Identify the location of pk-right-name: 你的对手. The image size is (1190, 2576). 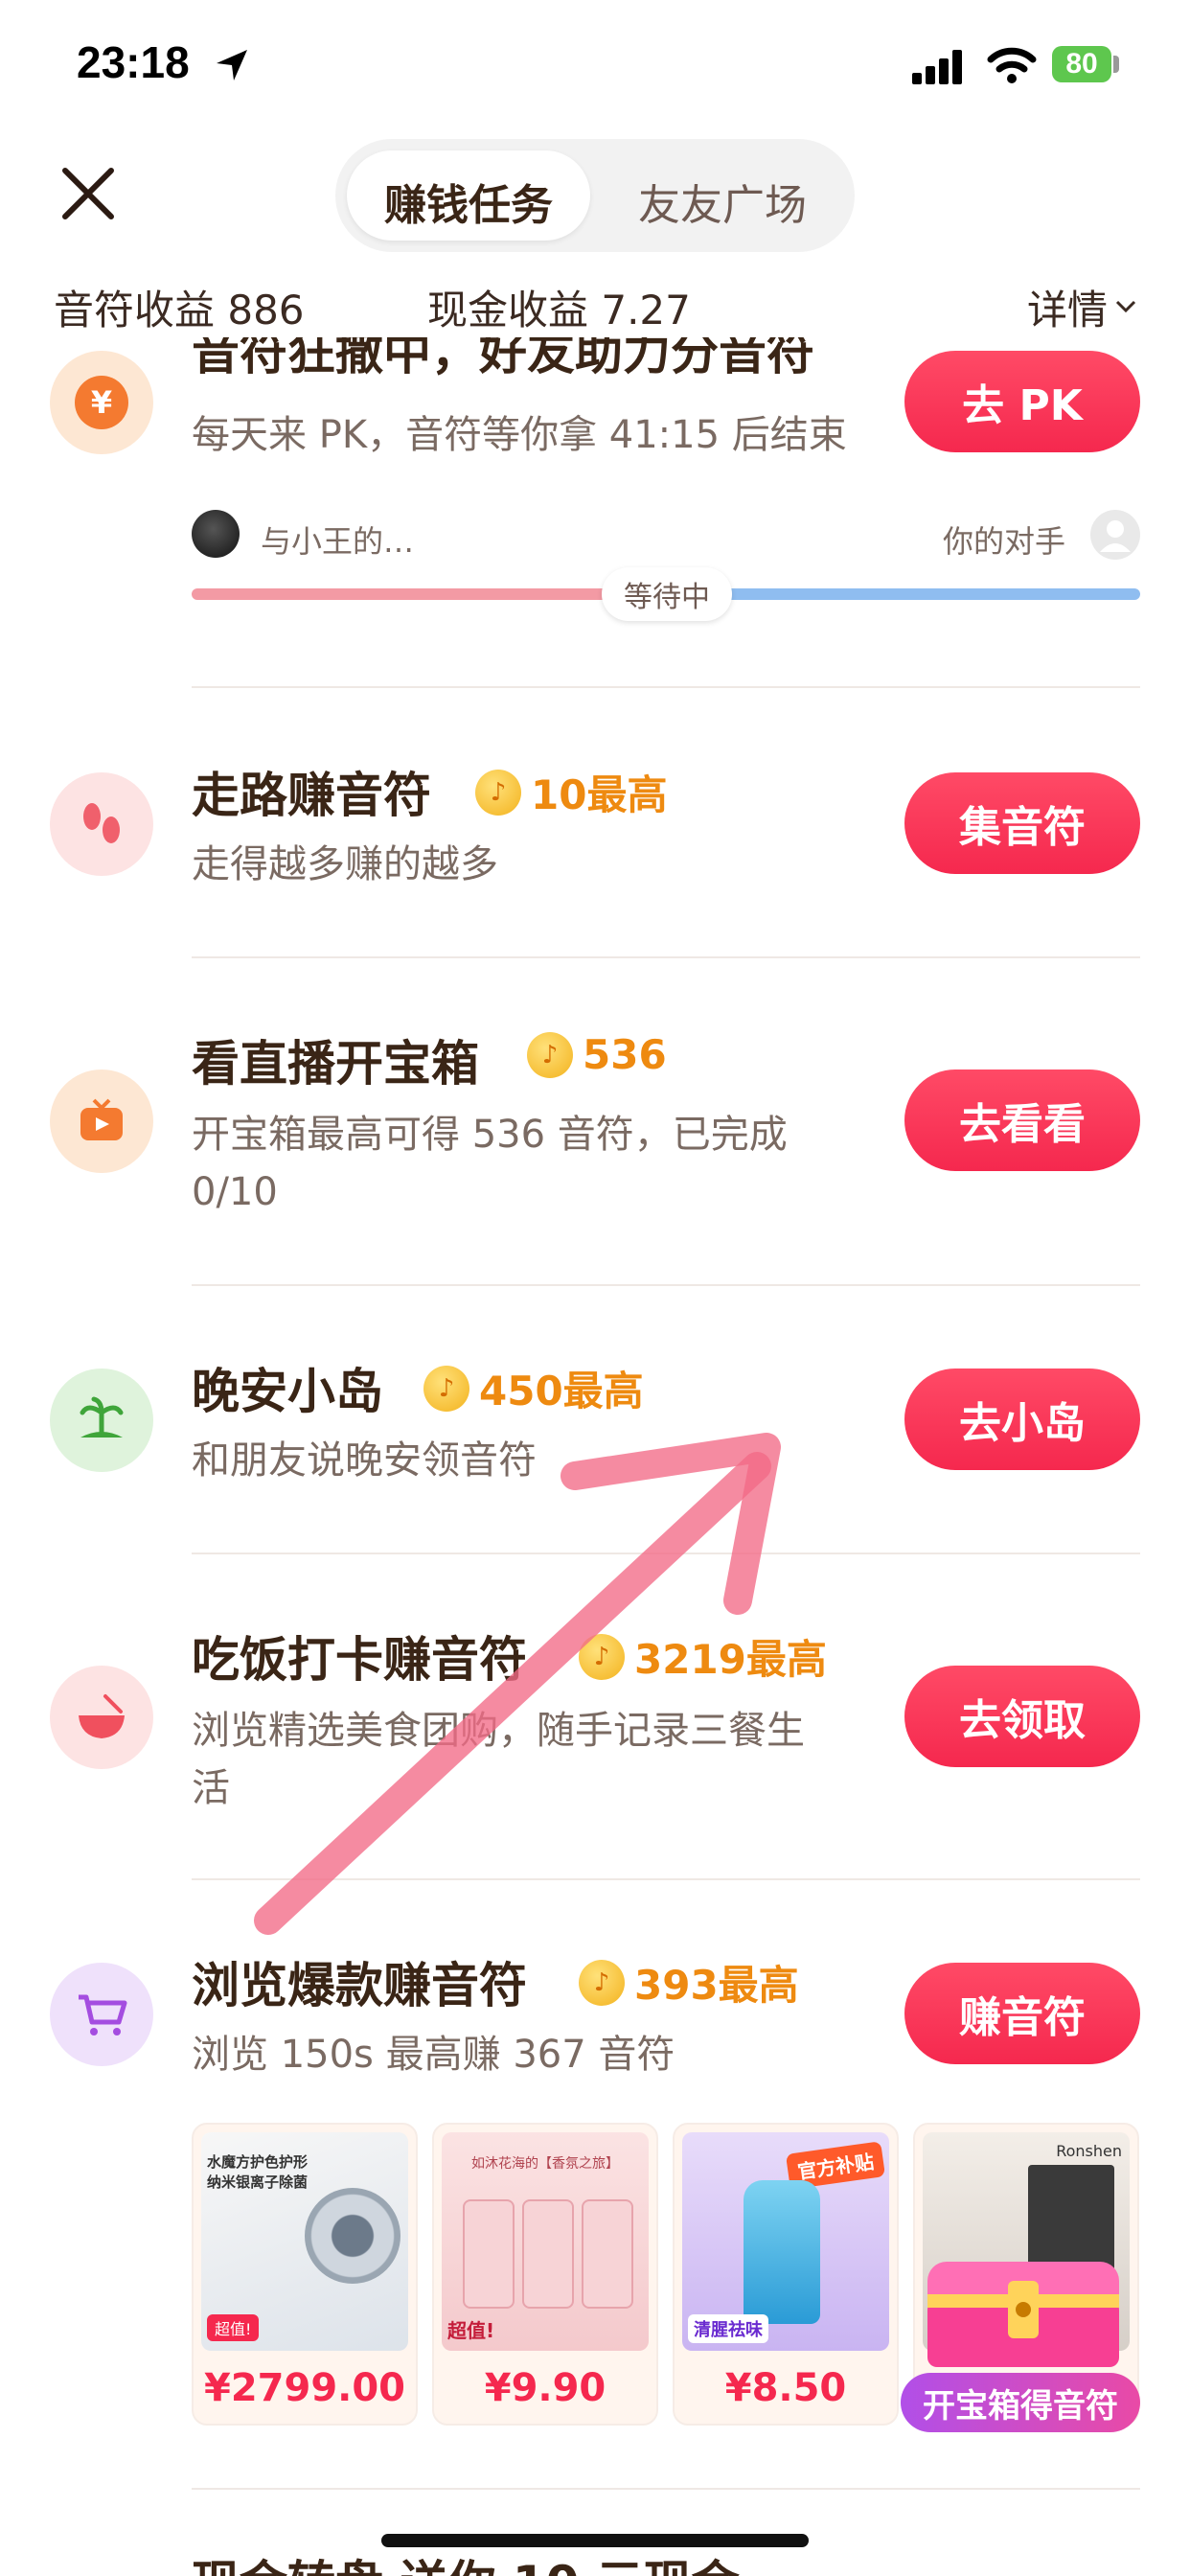
(1005, 541).